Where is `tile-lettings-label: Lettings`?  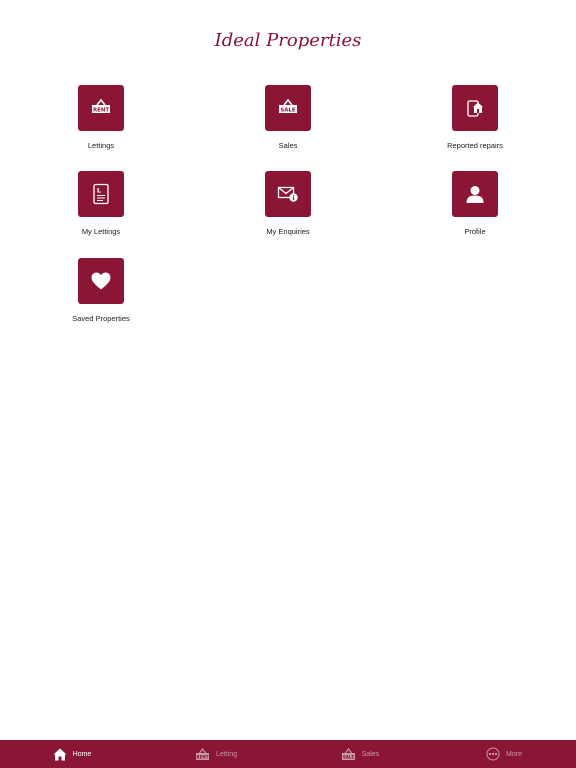
tile-lettings-label: Lettings is located at coordinates (101, 145).